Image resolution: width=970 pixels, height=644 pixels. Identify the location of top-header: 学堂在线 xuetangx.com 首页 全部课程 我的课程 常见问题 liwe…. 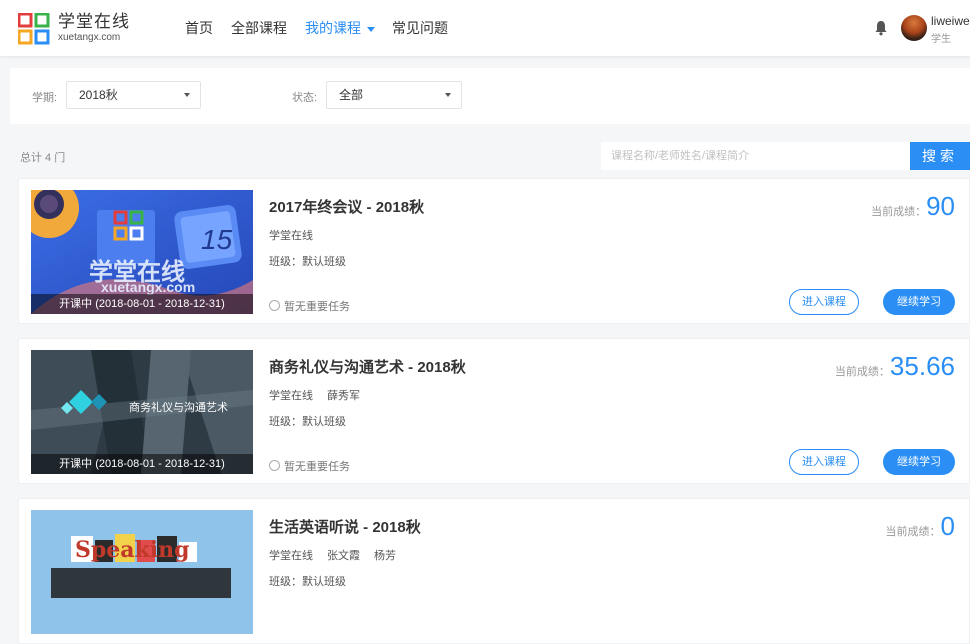
(485, 28).